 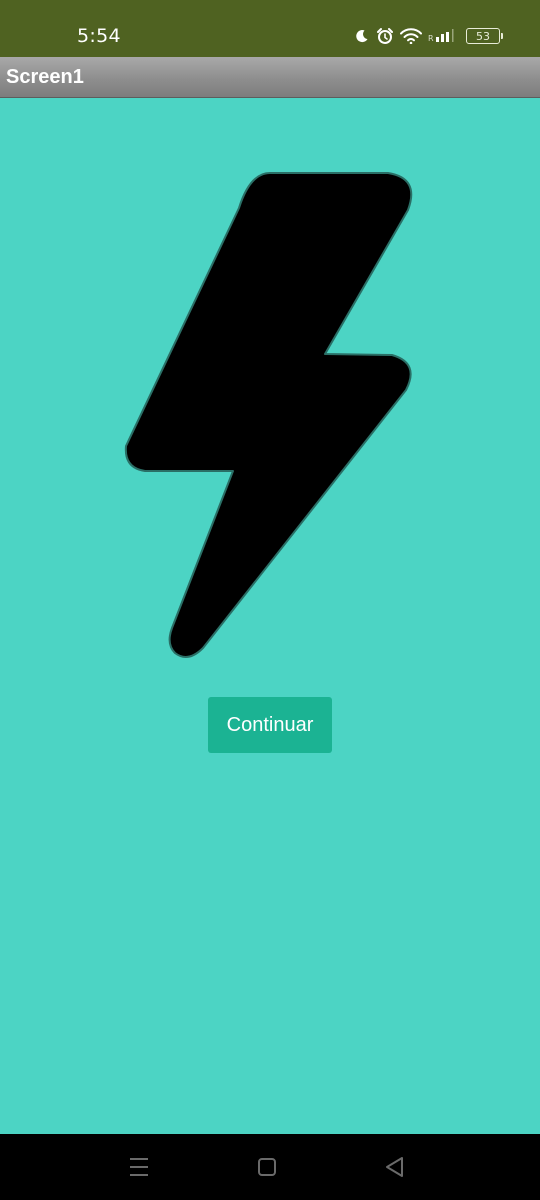 I want to click on wifi-icon, so click(x=411, y=36).